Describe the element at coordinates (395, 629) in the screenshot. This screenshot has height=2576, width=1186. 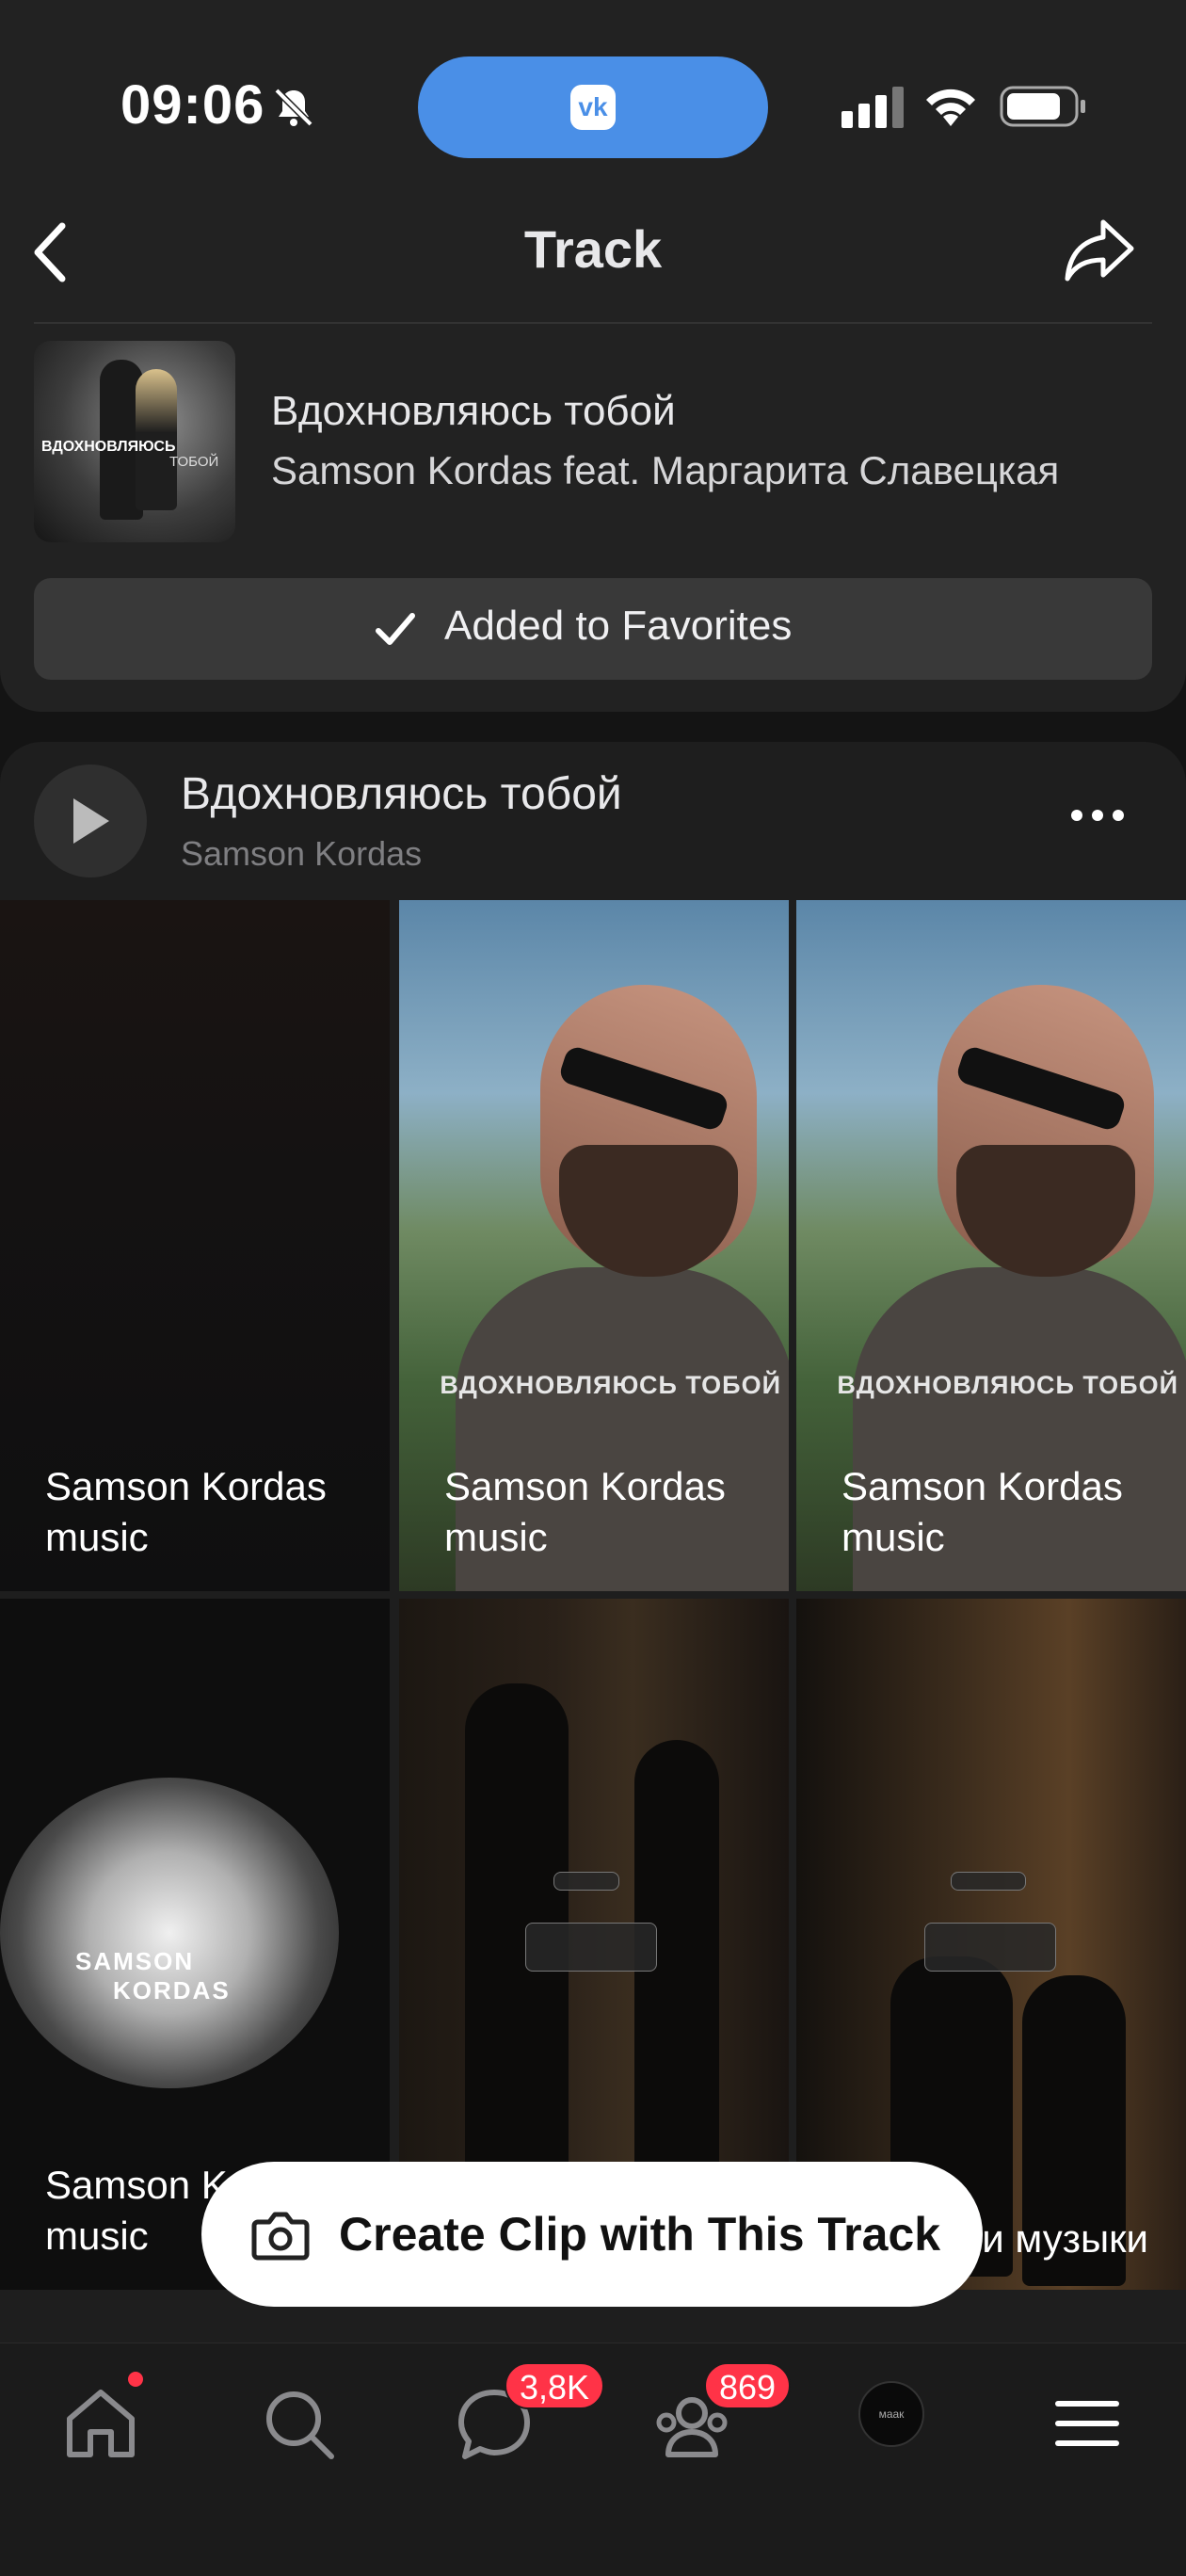
I see `checkmark-icon` at that location.